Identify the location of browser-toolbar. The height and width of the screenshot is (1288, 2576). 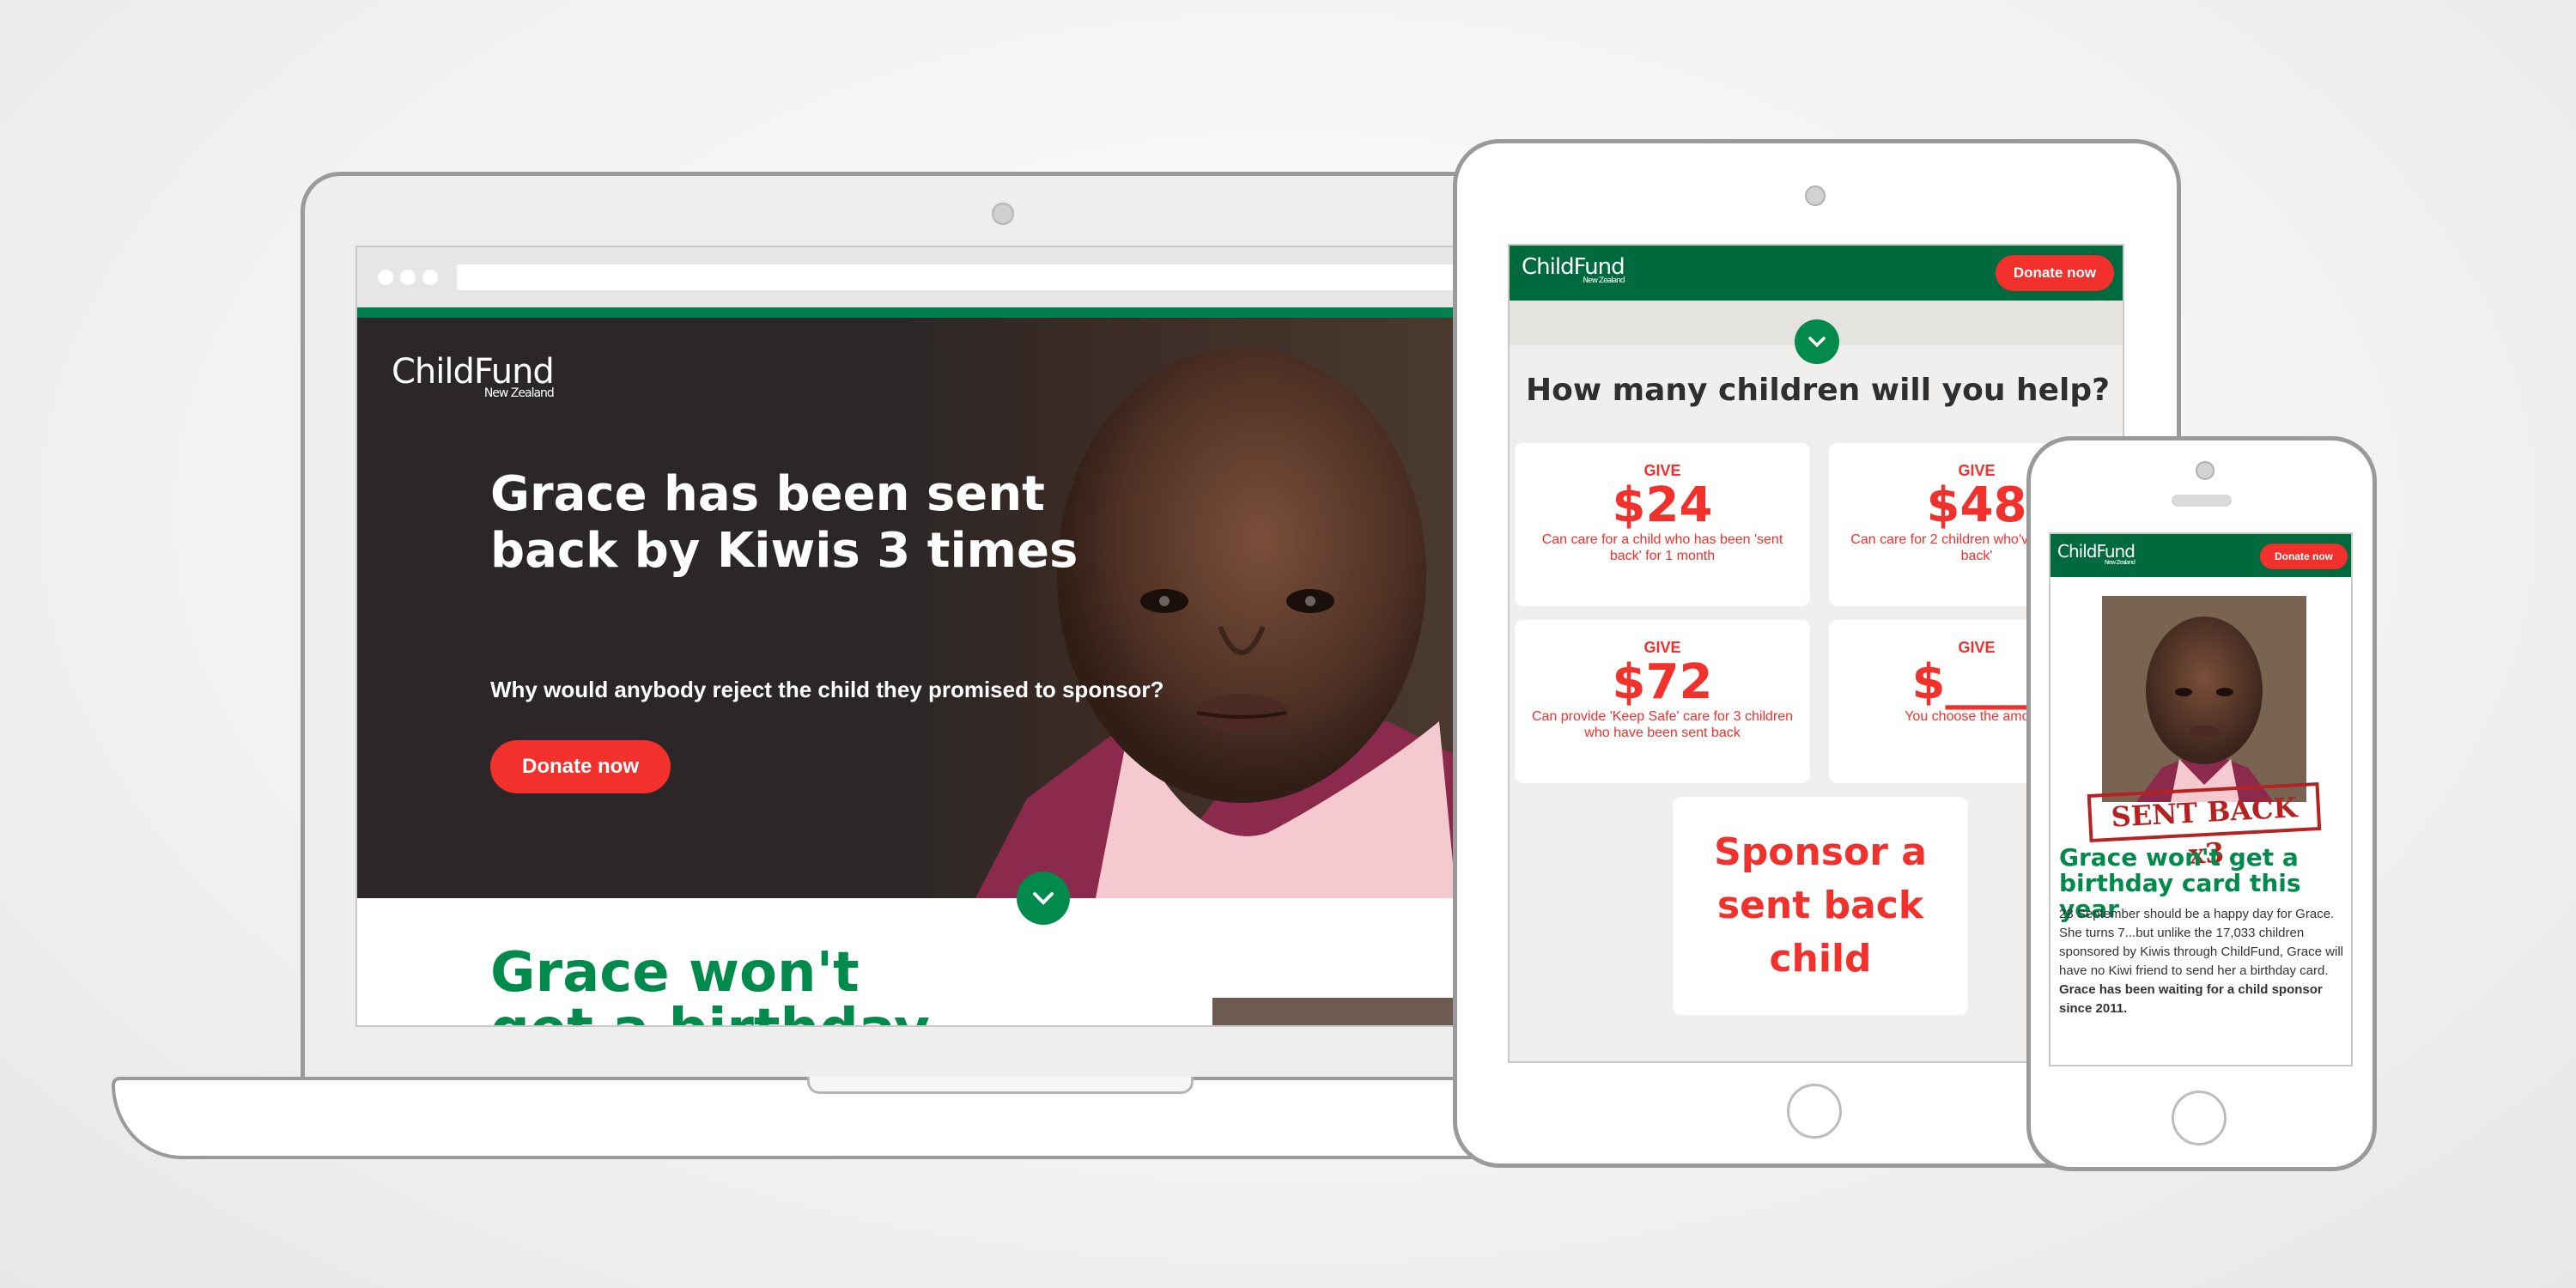
(914, 277).